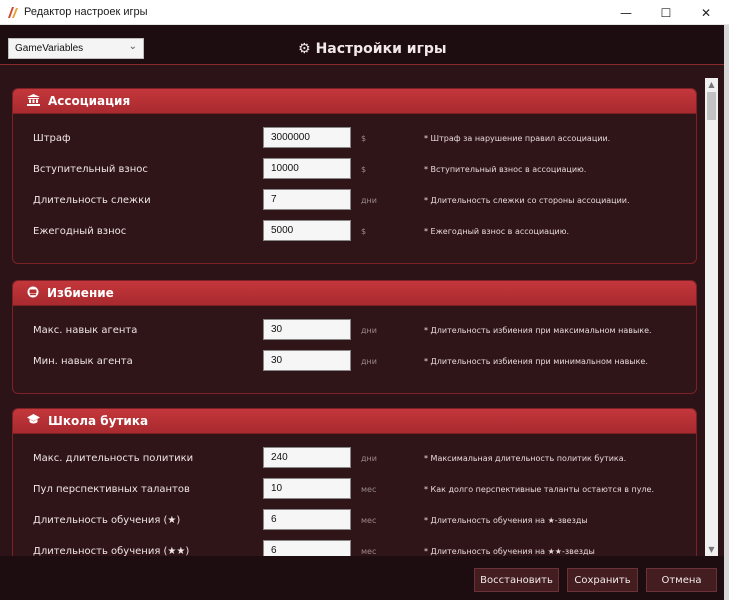 The image size is (729, 600). I want to click on close-button: ✕, so click(706, 12).